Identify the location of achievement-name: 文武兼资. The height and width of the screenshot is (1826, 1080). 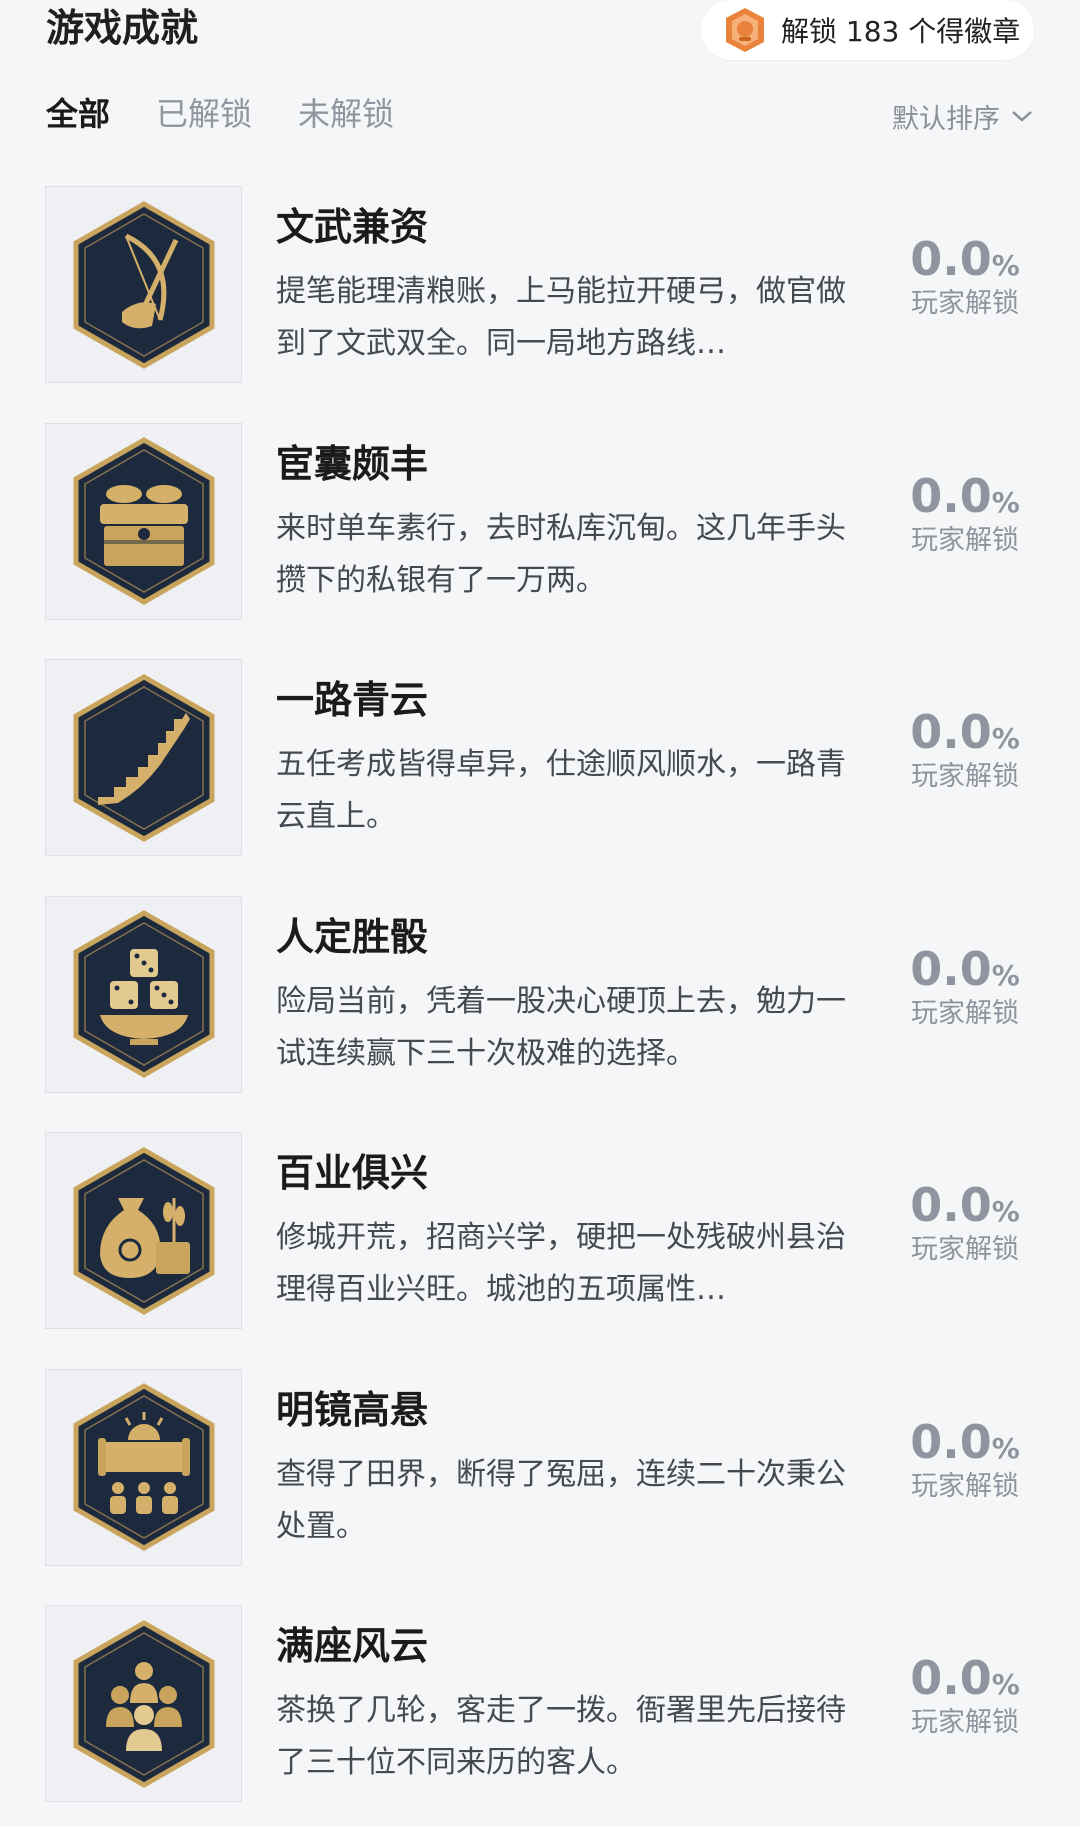
(352, 227).